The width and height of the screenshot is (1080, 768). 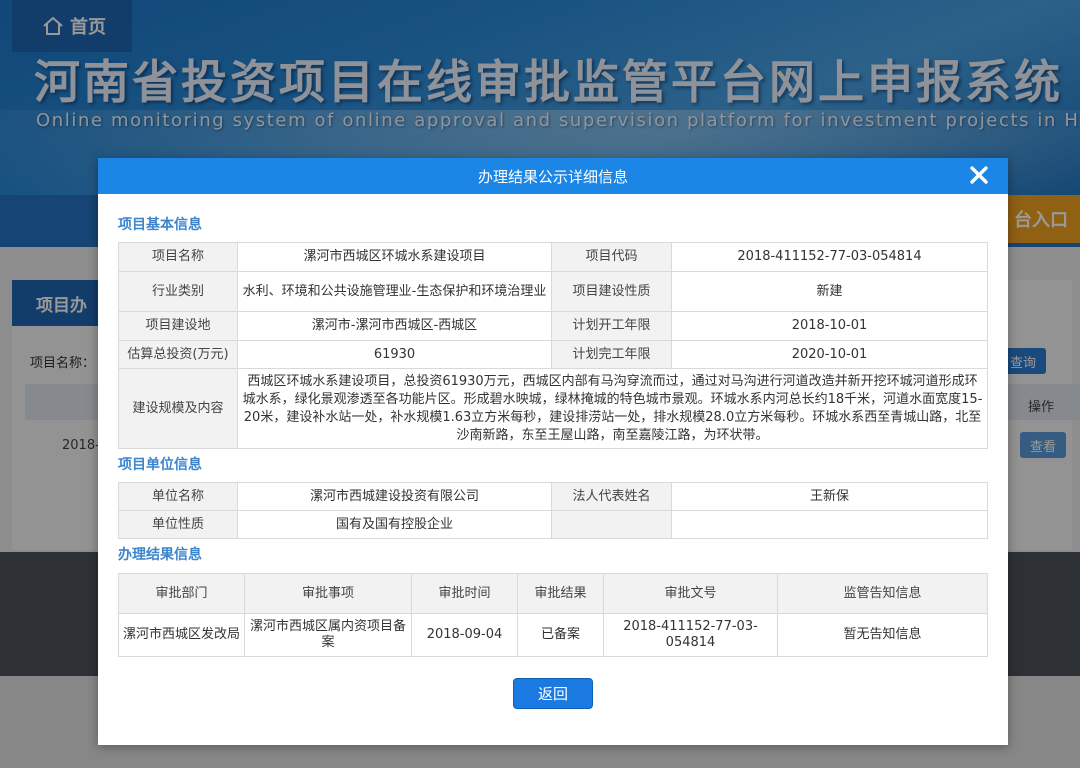 I want to click on header-dept: 审批部门, so click(x=181, y=593).